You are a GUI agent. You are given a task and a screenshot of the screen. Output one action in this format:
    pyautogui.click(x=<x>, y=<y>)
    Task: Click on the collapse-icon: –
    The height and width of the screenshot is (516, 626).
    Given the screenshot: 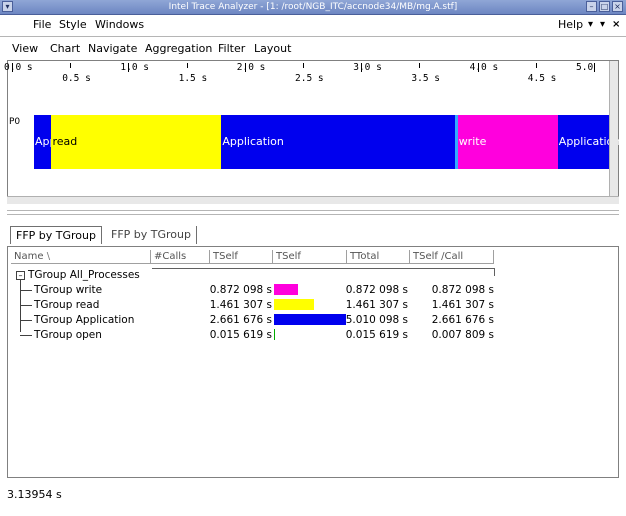 What is the action you would take?
    pyautogui.click(x=20, y=275)
    